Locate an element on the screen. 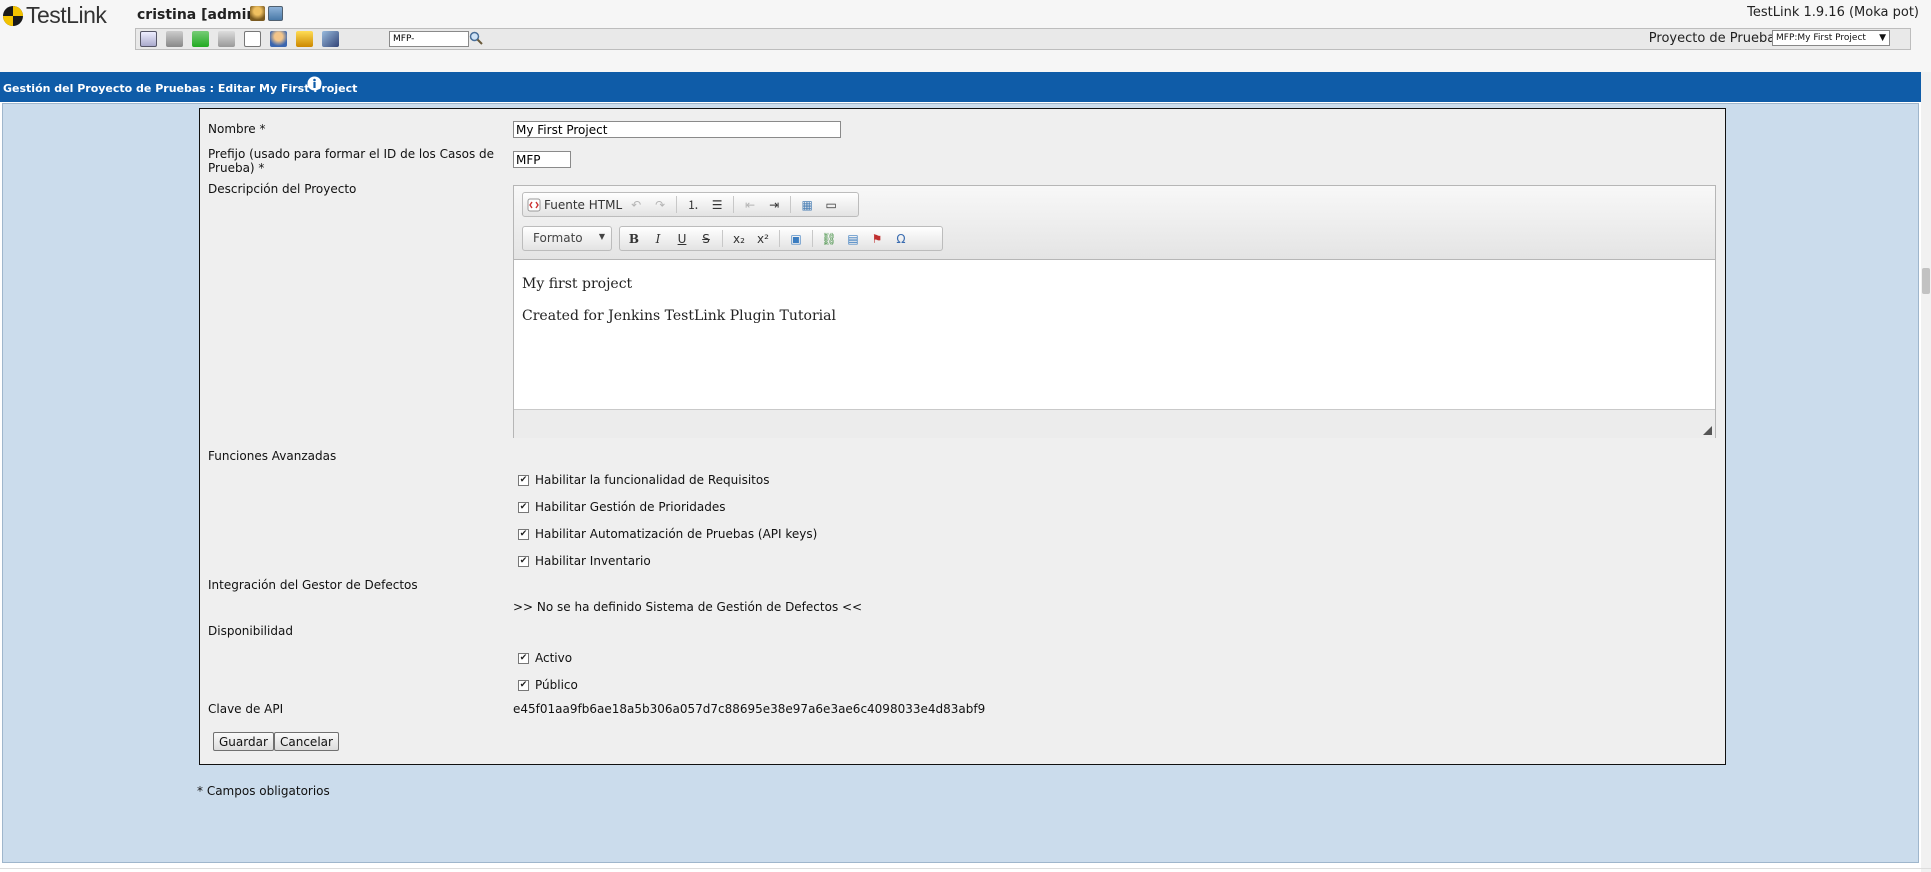  cart-icon is located at coordinates (174, 39).